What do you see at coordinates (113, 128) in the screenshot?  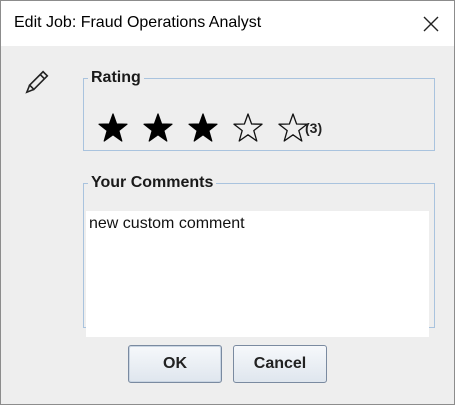 I see `star-1-icon` at bounding box center [113, 128].